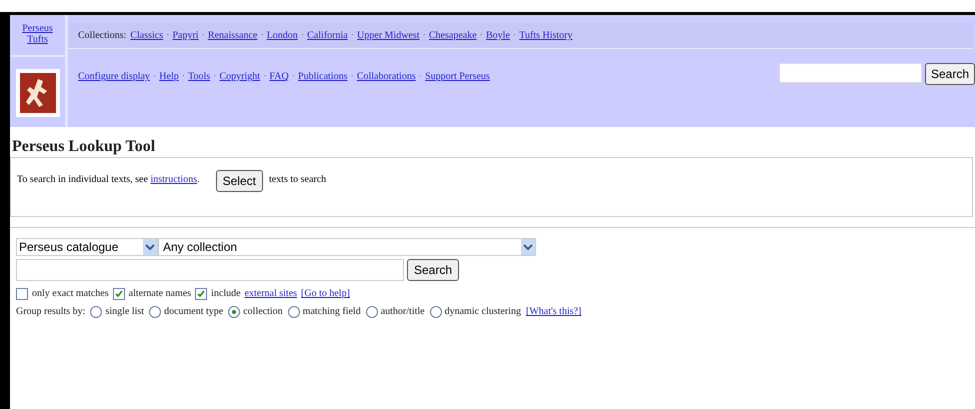  What do you see at coordinates (87, 247) in the screenshot?
I see `catalogue-dropdown: Perseus catalogue` at bounding box center [87, 247].